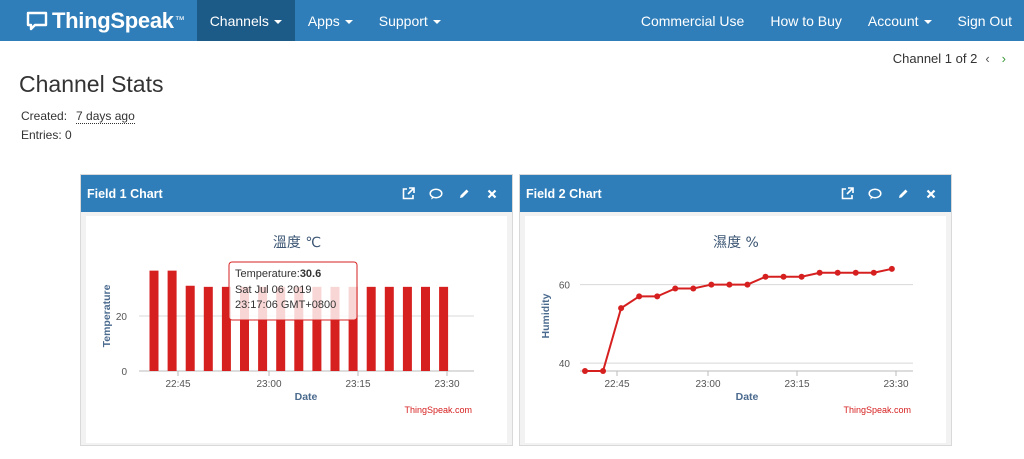 Image resolution: width=1024 pixels, height=459 pixels. Describe the element at coordinates (125, 193) in the screenshot. I see `field1-panel-title: Field 1 Chart` at that location.